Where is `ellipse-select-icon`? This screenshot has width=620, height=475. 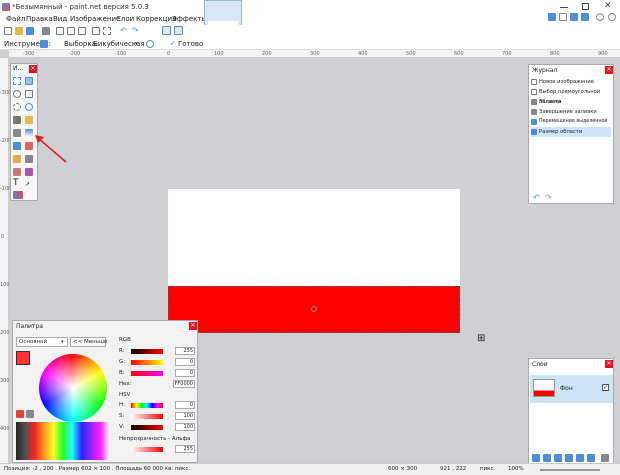 ellipse-select-icon is located at coordinates (17, 107).